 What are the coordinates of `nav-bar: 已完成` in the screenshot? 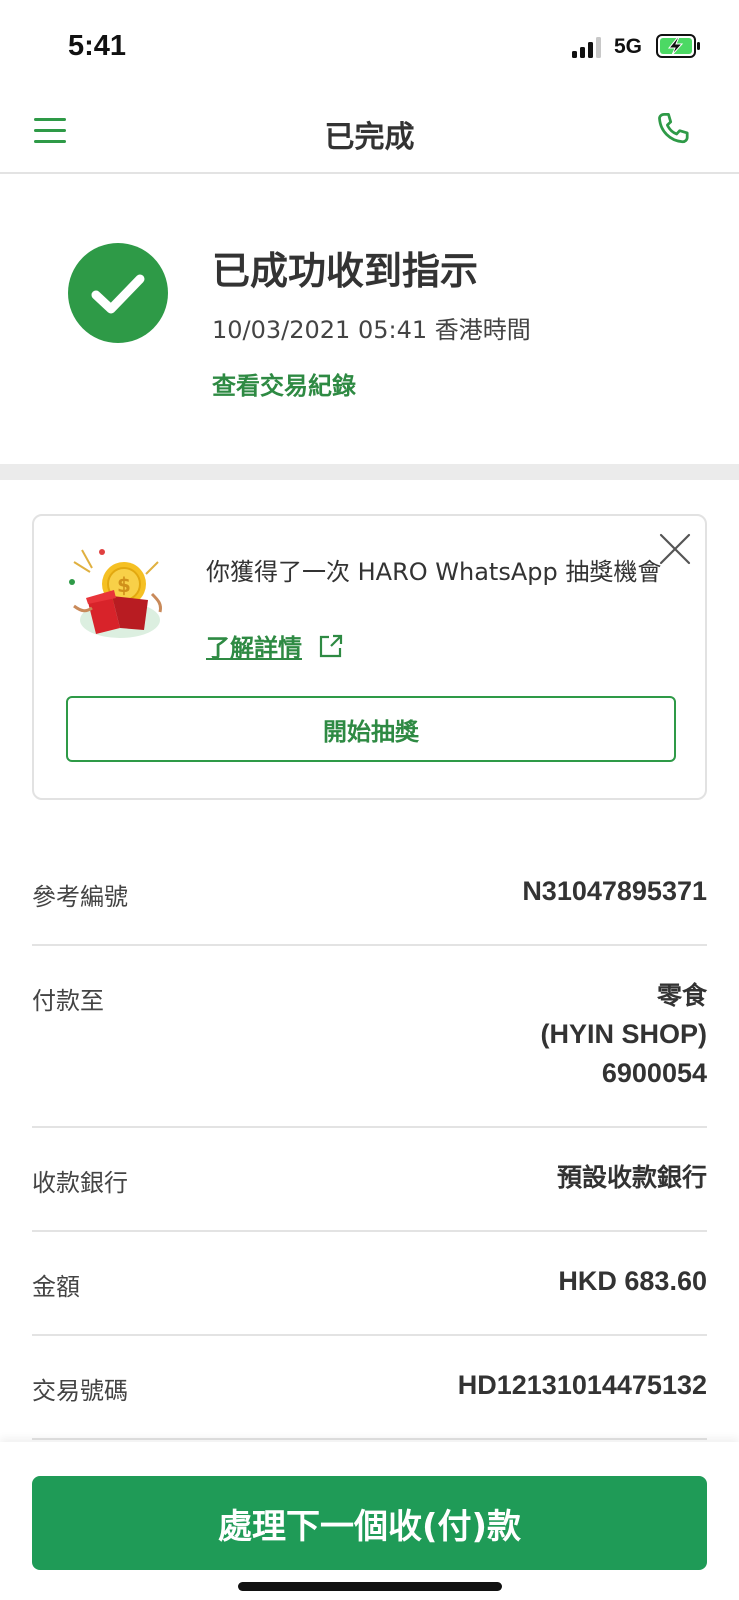 It's located at (369, 132).